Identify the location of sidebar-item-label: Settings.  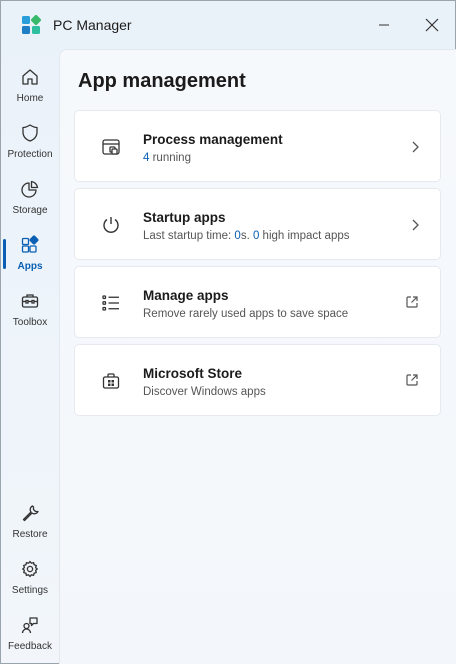
(30, 590).